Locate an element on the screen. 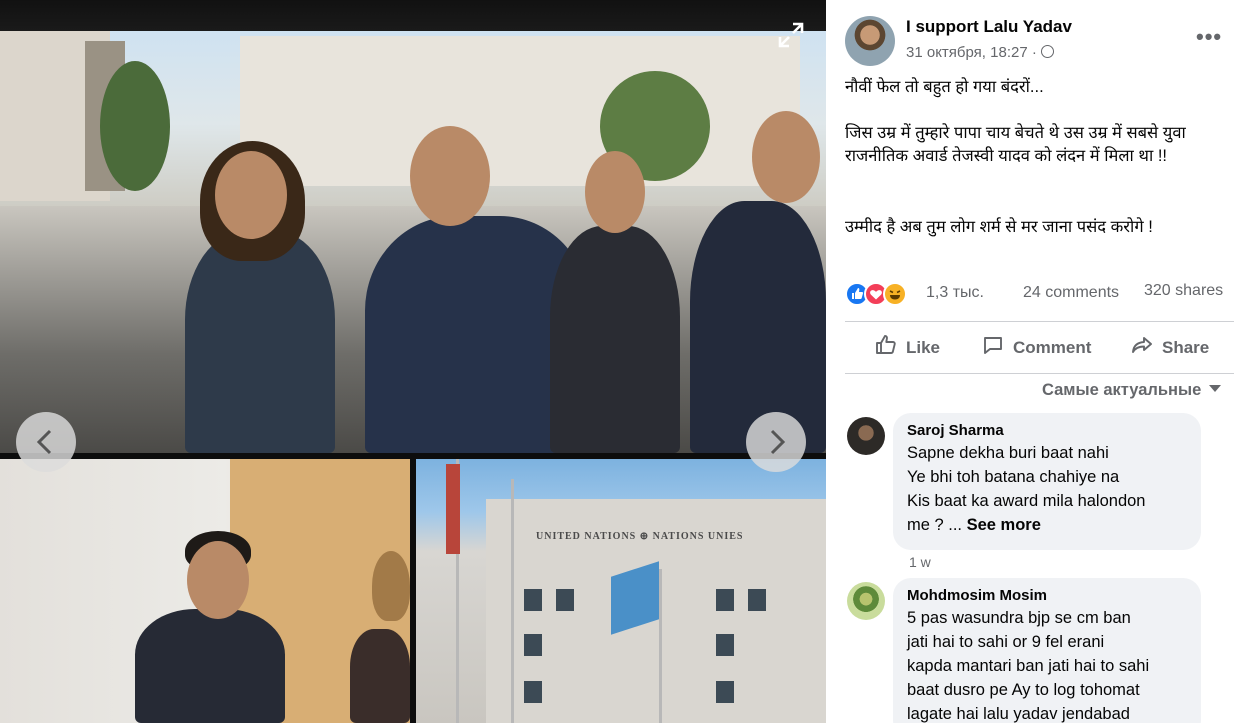 The height and width of the screenshot is (723, 1239). comment-count: 24 comments is located at coordinates (1071, 293).